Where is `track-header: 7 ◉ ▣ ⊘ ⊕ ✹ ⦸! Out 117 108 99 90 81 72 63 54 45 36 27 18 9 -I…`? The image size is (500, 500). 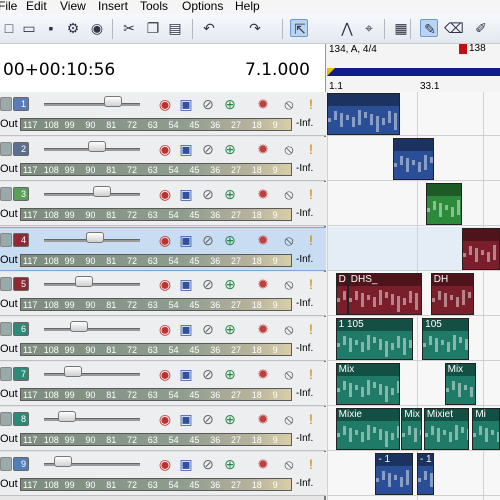 track-header: 7 ◉ ▣ ⊘ ⊕ ✹ ⦸! Out 117 108 99 90 81 72 63 54 45 36 27 18 9 -I… is located at coordinates (163, 384).